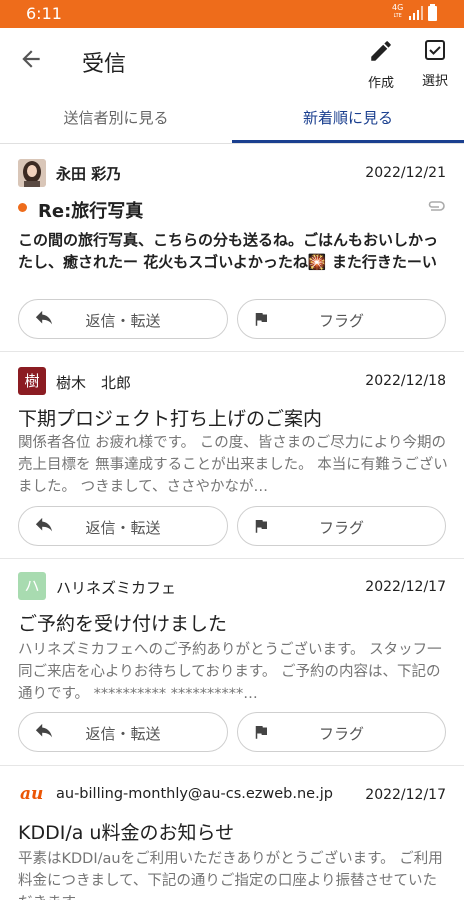 The width and height of the screenshot is (464, 900). Describe the element at coordinates (435, 50) in the screenshot. I see `checkbox-icon` at that location.